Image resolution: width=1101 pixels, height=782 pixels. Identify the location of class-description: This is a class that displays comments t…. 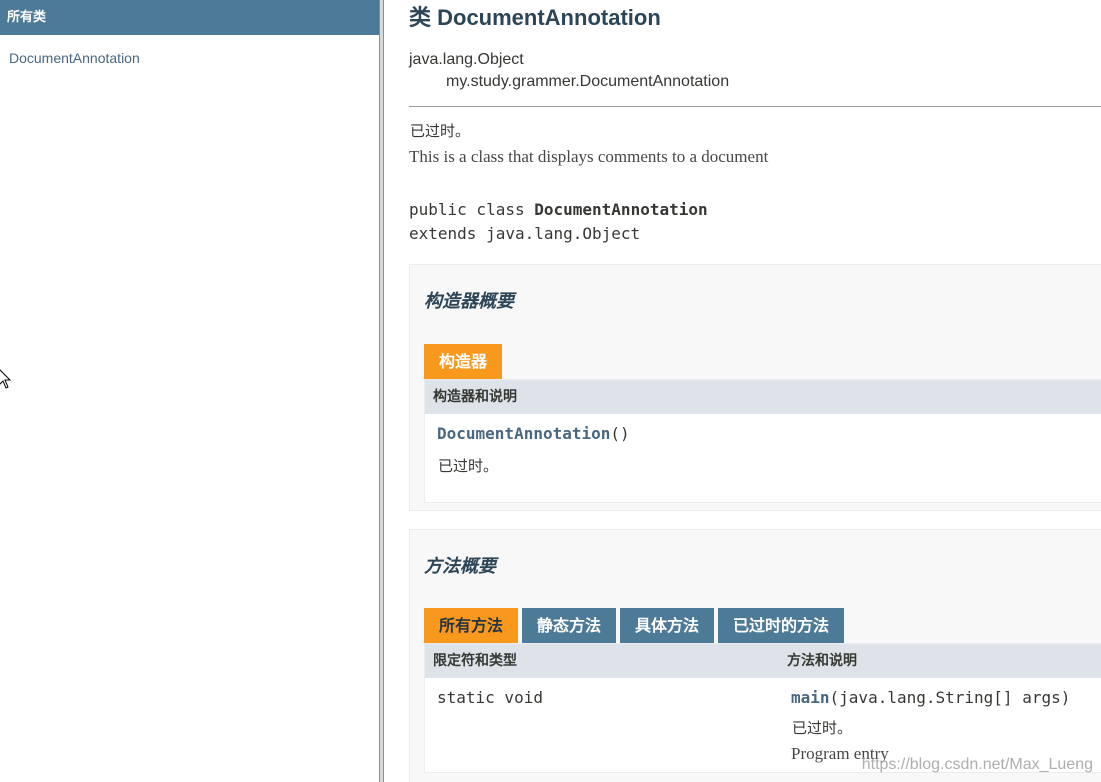
(589, 156).